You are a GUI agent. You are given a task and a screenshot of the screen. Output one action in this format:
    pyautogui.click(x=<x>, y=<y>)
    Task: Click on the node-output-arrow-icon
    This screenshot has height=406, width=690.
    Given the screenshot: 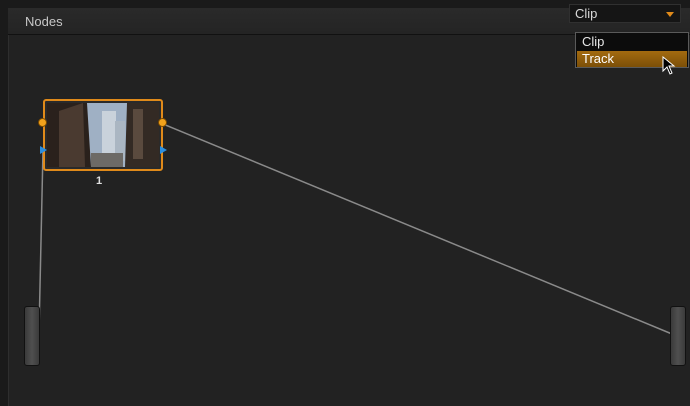 What is the action you would take?
    pyautogui.click(x=163, y=150)
    